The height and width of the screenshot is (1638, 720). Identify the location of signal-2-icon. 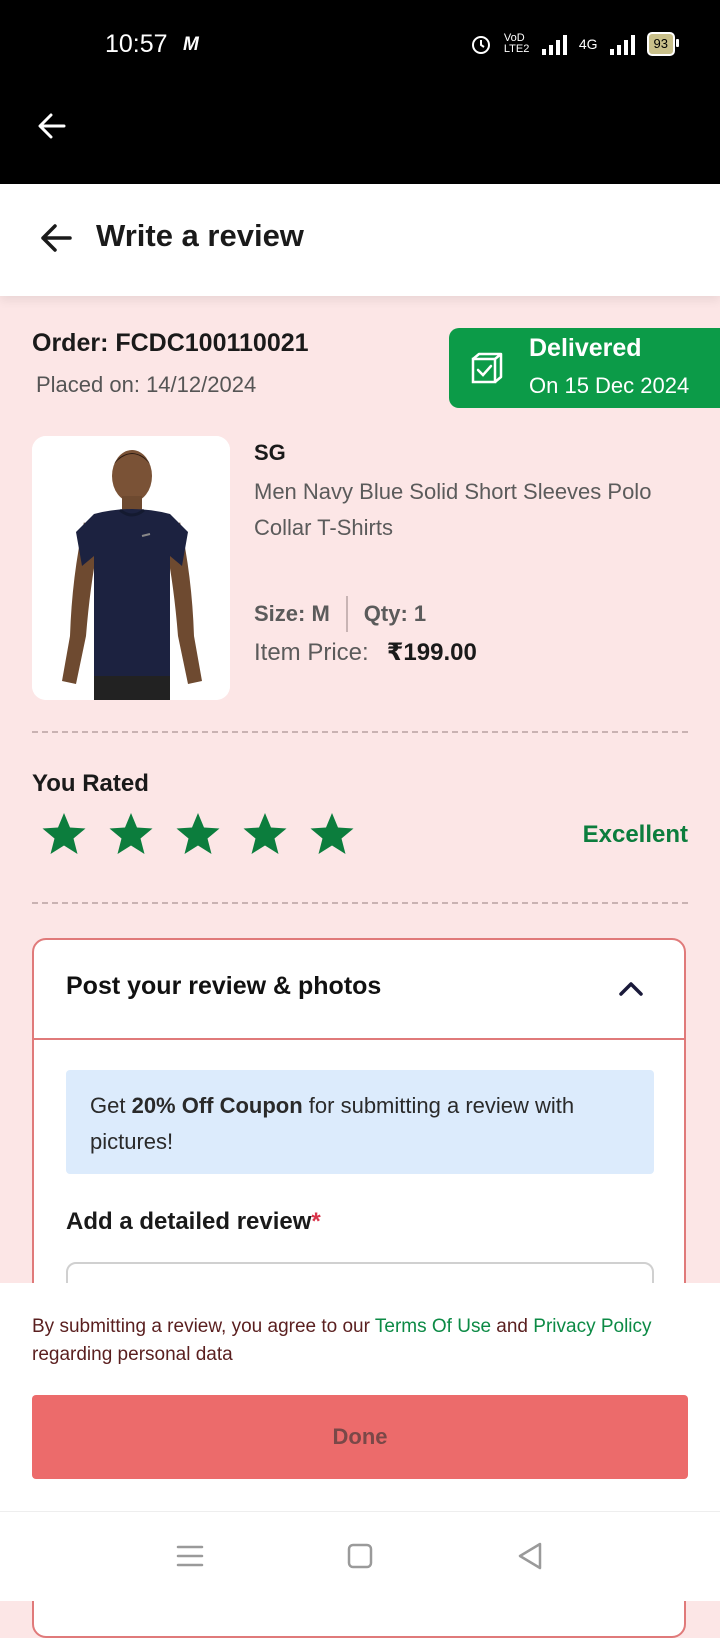
(622, 44).